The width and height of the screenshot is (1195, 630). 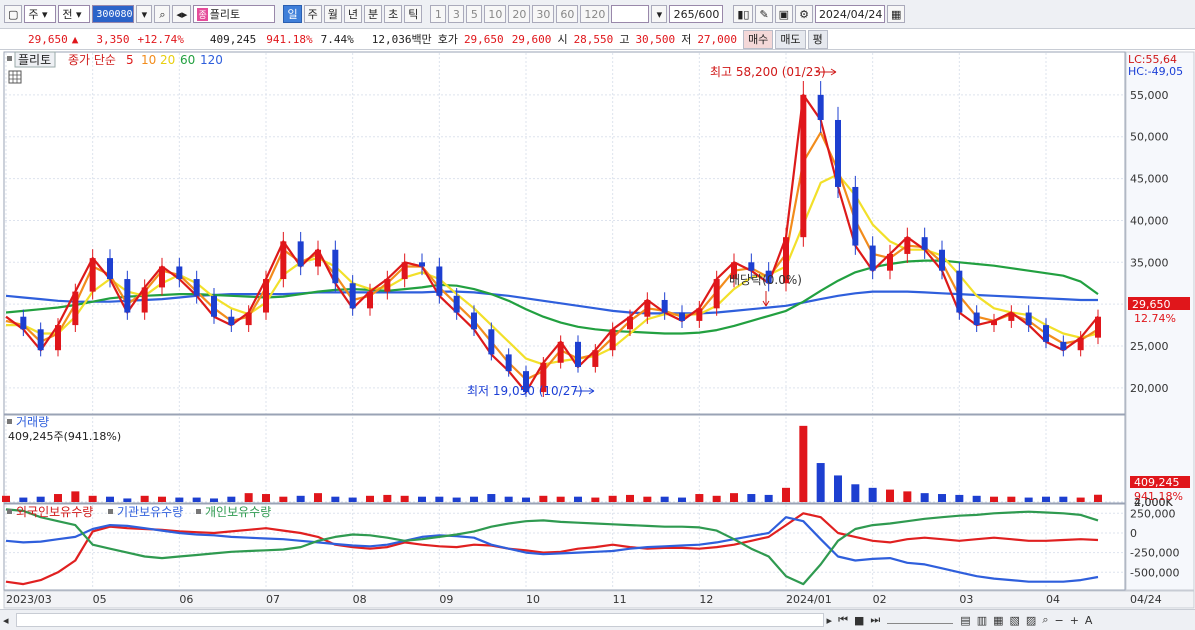 What do you see at coordinates (413, 14) in the screenshot?
I see `period-tick-button: 틱` at bounding box center [413, 14].